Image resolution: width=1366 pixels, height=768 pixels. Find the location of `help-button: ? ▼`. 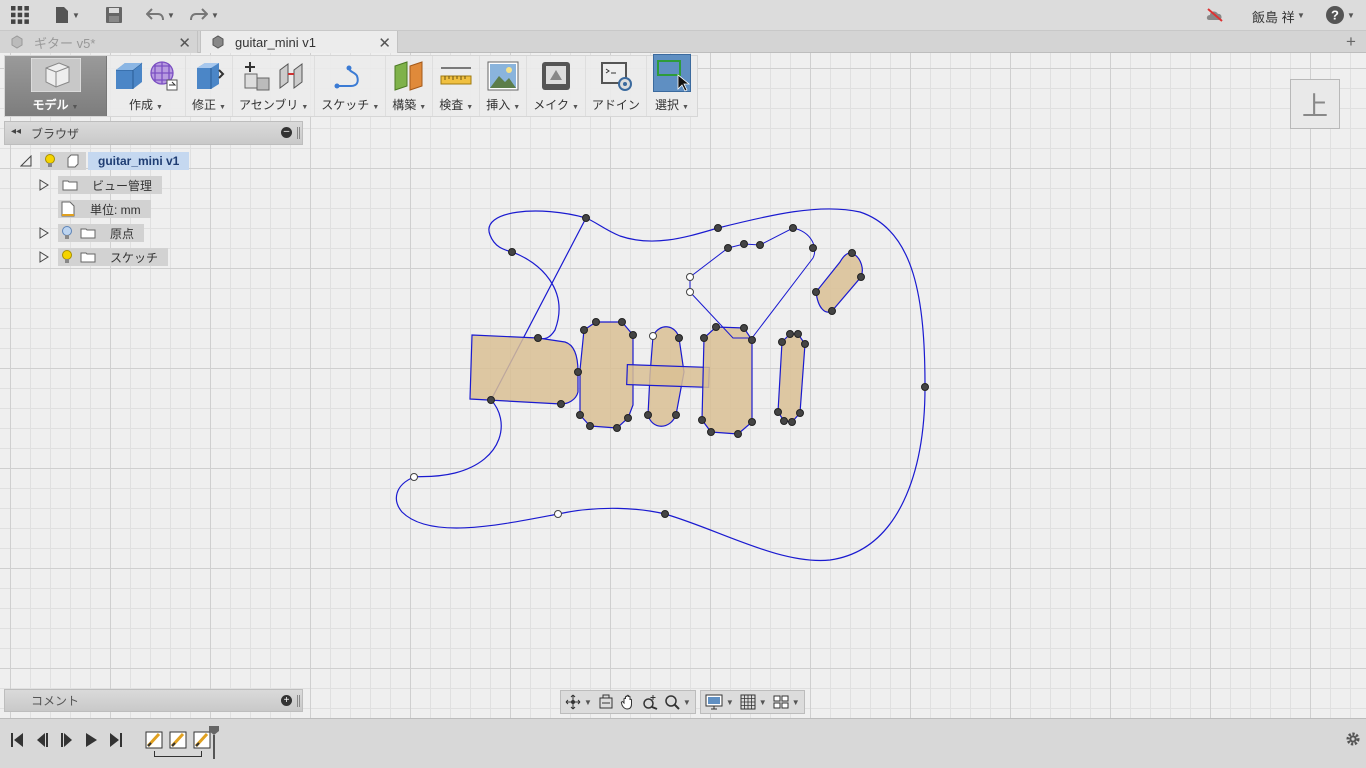

help-button: ? ▼ is located at coordinates (1340, 15).